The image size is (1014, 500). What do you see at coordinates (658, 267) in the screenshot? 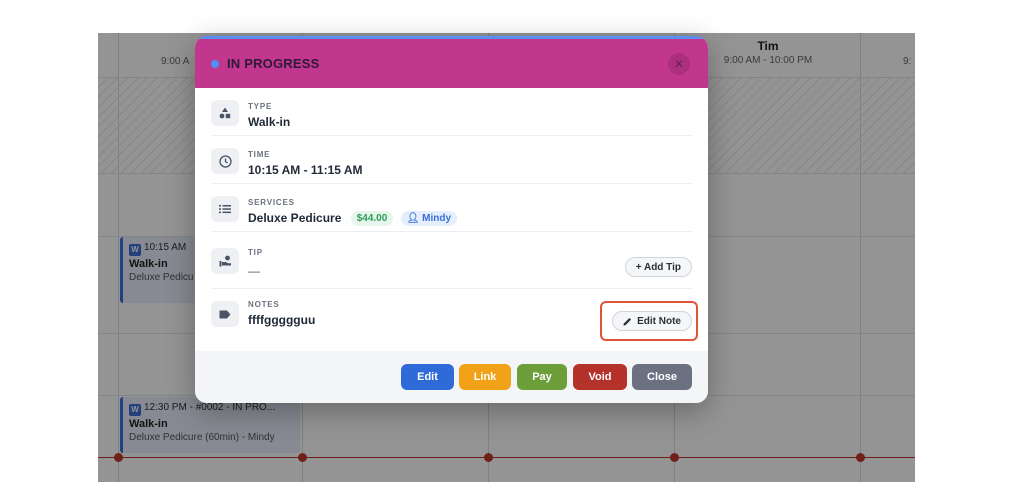
I see `add-tip-button: + Add Tip` at bounding box center [658, 267].